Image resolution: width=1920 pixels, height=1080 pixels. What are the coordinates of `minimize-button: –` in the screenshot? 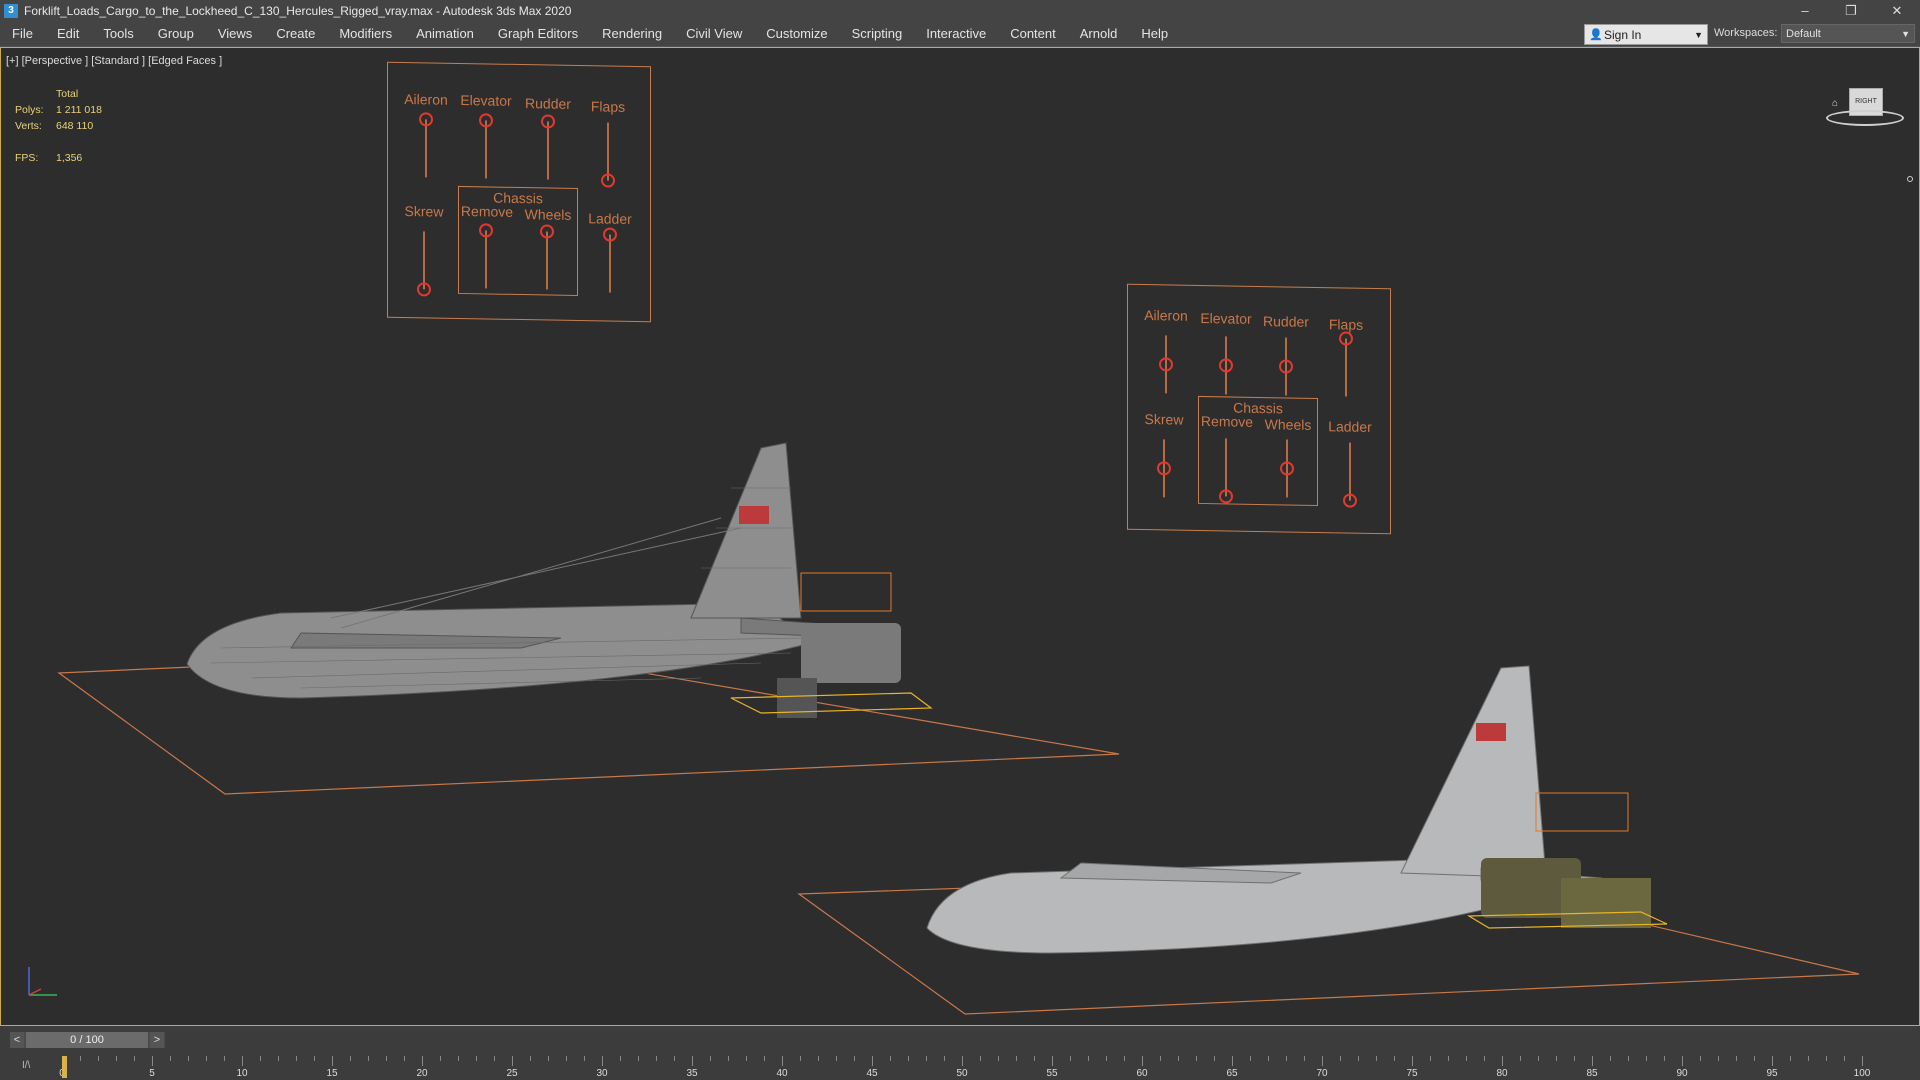 It's located at (1805, 11).